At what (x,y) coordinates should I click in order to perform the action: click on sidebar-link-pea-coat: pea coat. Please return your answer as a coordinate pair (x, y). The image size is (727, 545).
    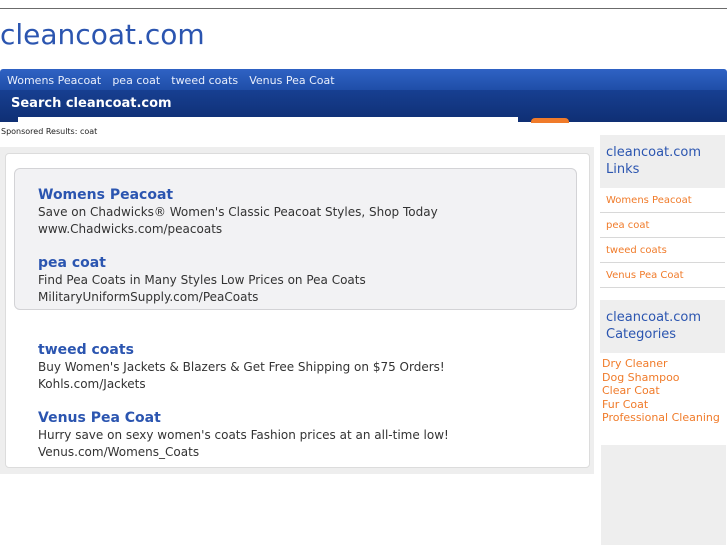
    Looking at the image, I should click on (662, 225).